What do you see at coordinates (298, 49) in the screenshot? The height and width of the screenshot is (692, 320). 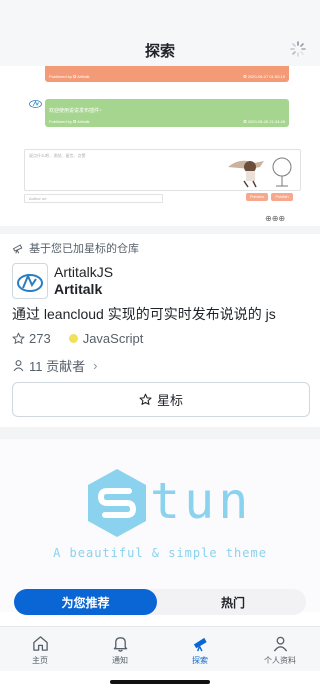 I see `loading-spinner-icon` at bounding box center [298, 49].